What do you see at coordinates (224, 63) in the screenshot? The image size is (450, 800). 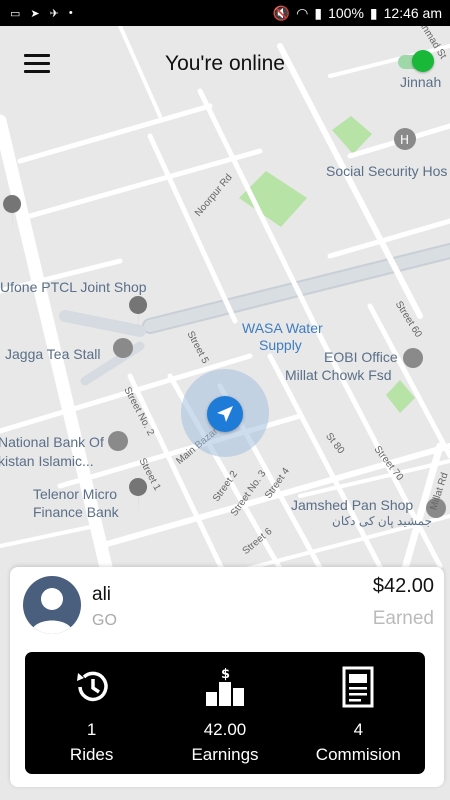 I see `page-title: You're online` at bounding box center [224, 63].